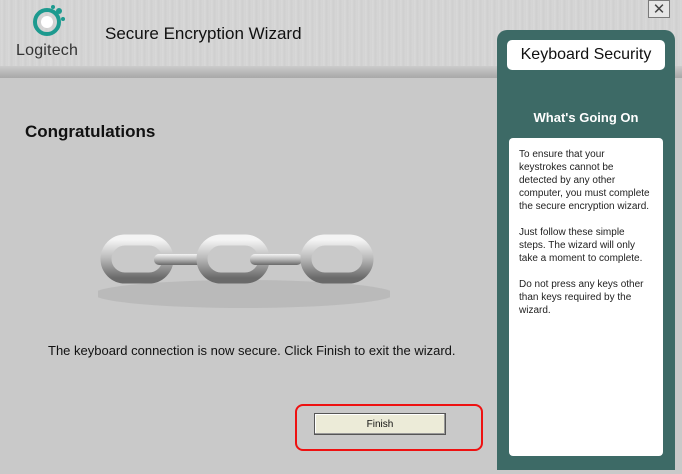 The height and width of the screenshot is (474, 682). What do you see at coordinates (586, 55) in the screenshot?
I see `panel-title: Keyboard Security` at bounding box center [586, 55].